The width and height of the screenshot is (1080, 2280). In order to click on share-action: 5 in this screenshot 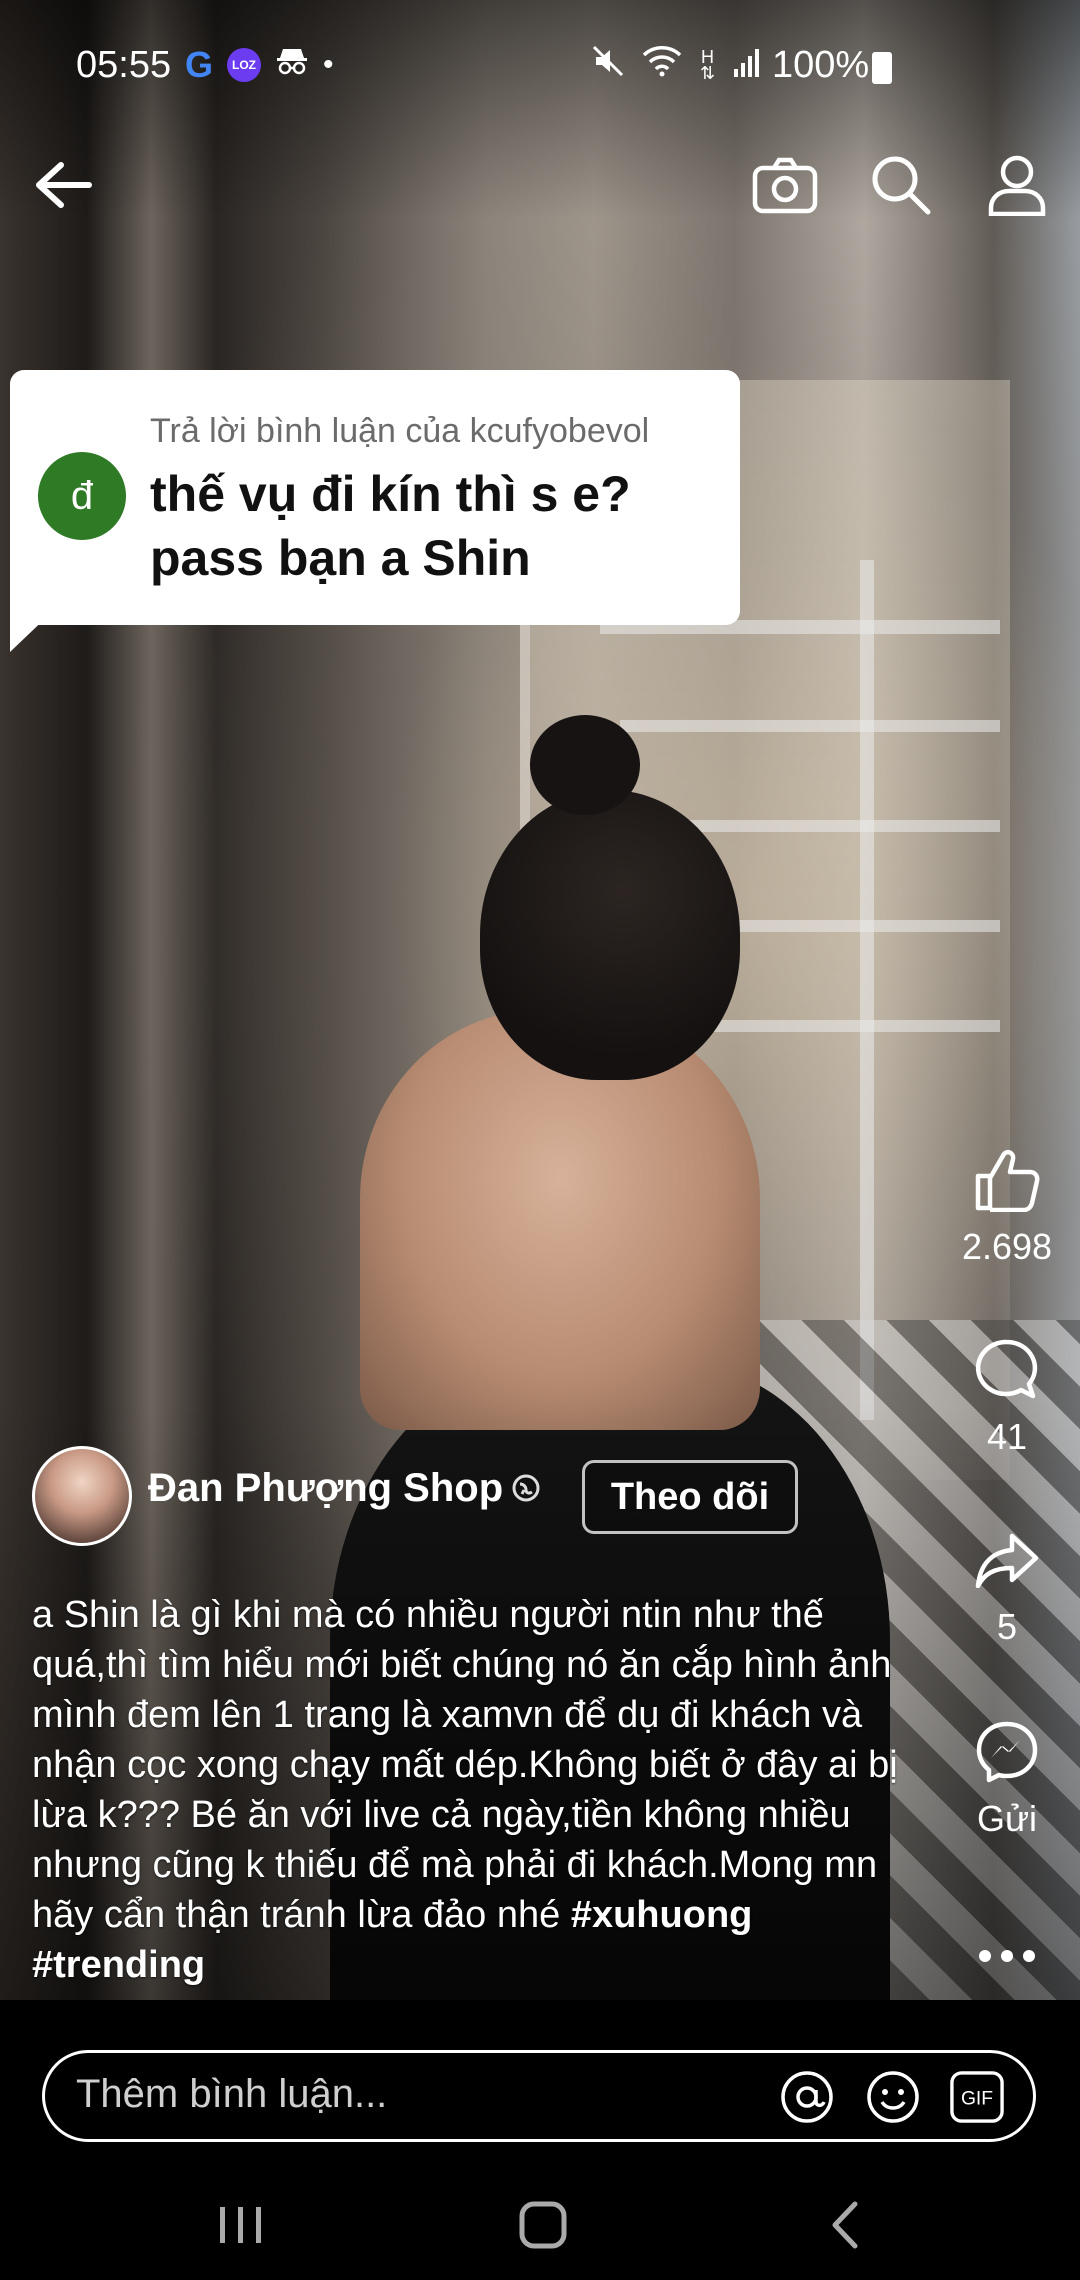, I will do `click(1007, 1584)`.